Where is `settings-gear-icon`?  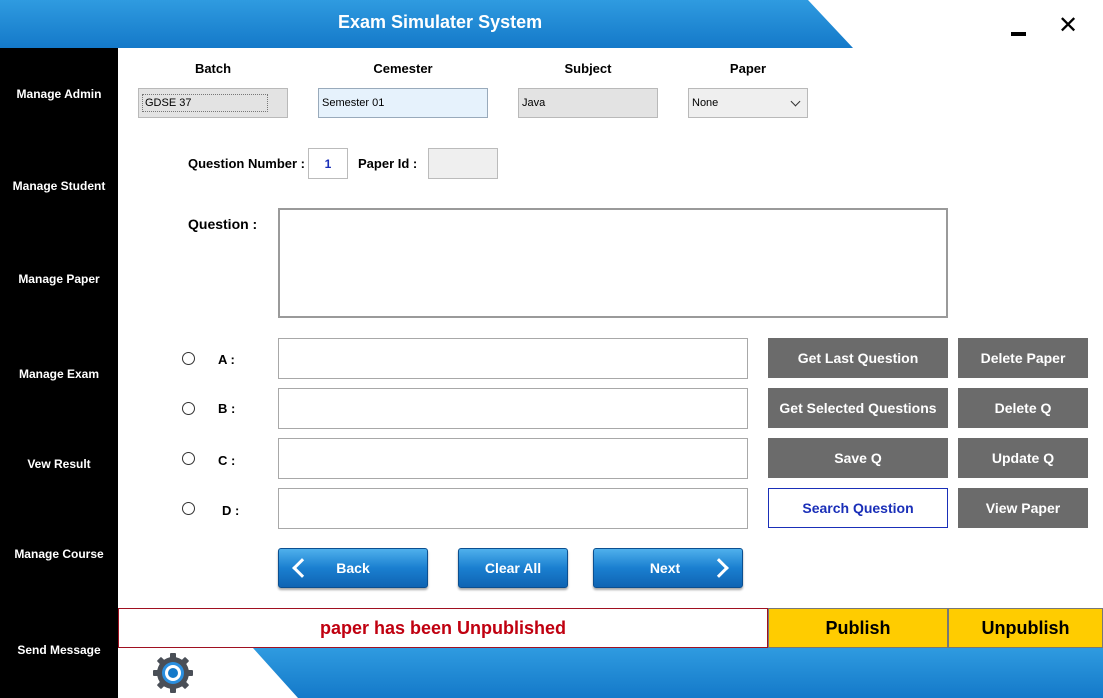 settings-gear-icon is located at coordinates (173, 673).